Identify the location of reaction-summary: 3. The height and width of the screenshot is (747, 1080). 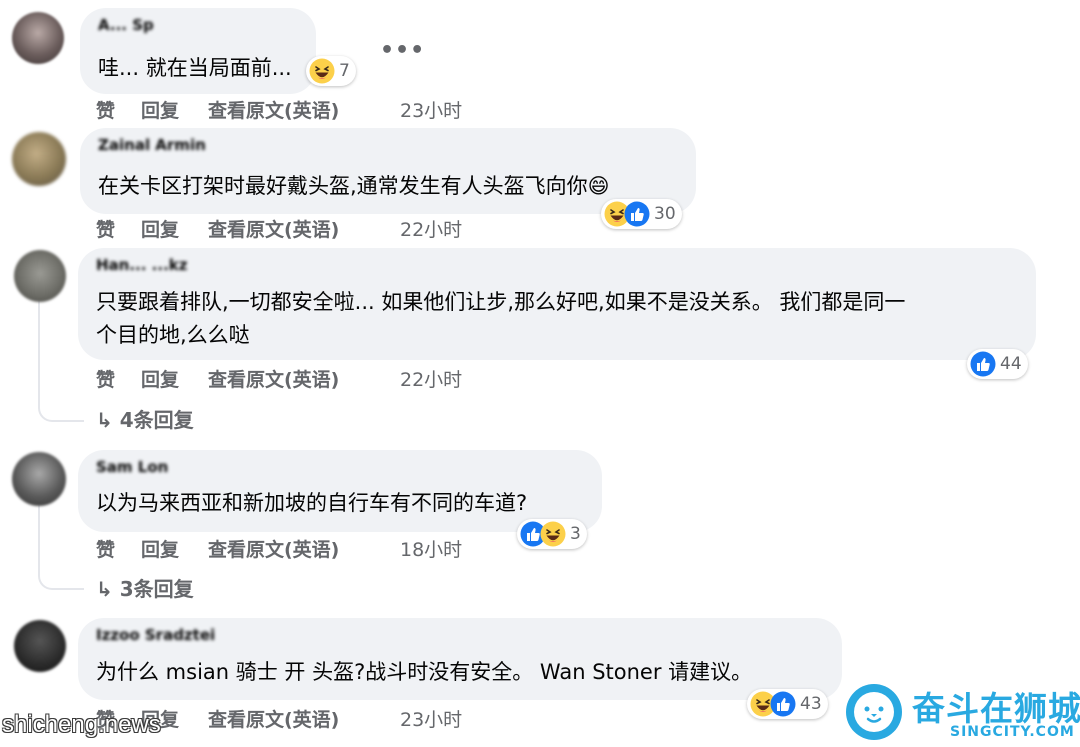
(552, 534).